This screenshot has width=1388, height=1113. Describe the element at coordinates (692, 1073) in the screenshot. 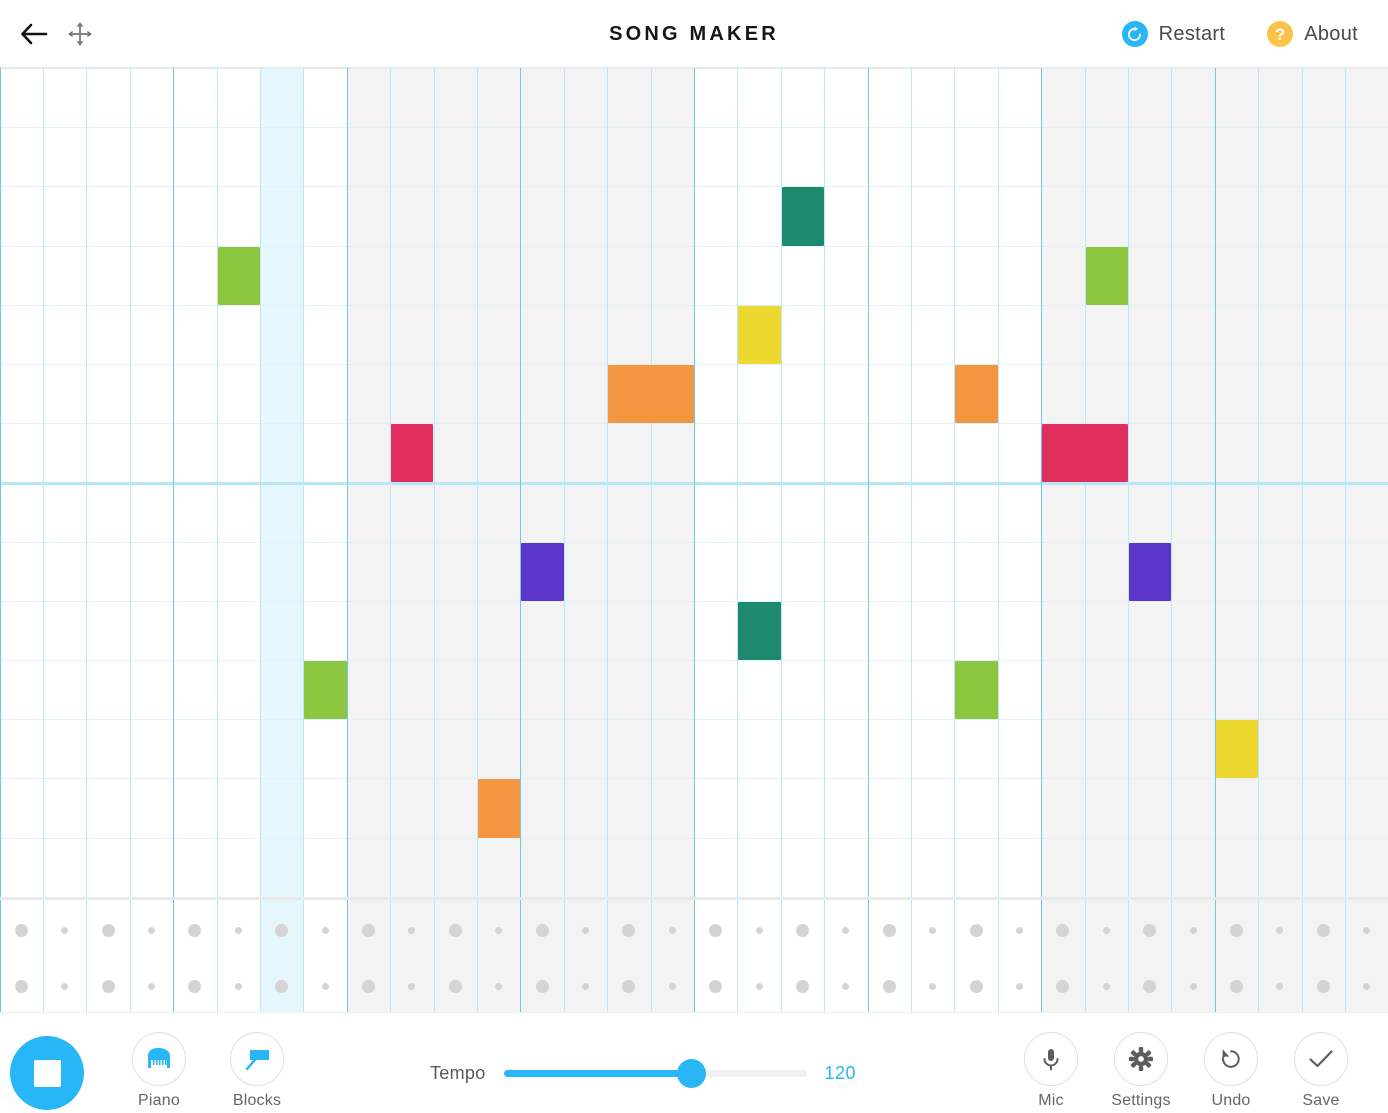

I see `tempo-slider-handle` at that location.